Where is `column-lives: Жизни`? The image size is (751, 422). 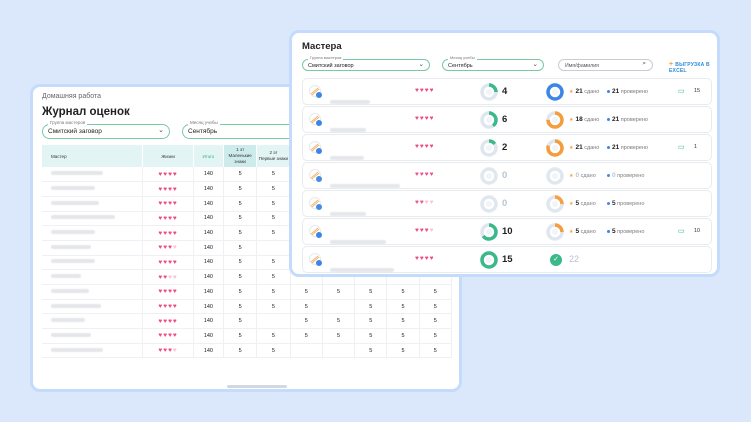
column-lives: Жизни is located at coordinates (168, 156).